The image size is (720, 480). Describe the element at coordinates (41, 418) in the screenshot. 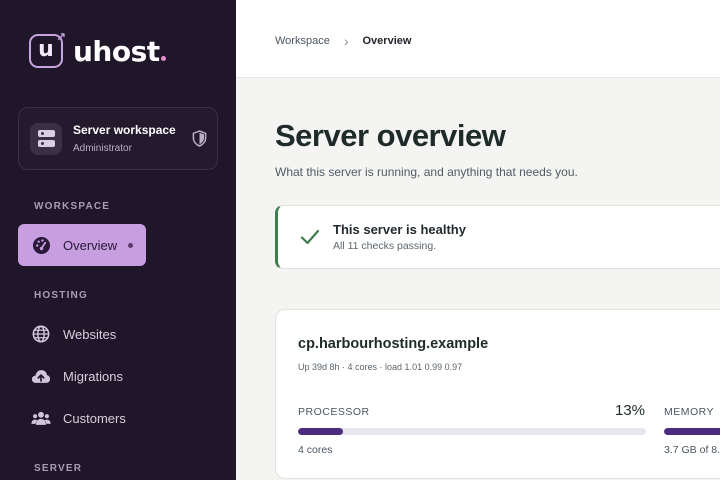

I see `users-icon` at that location.